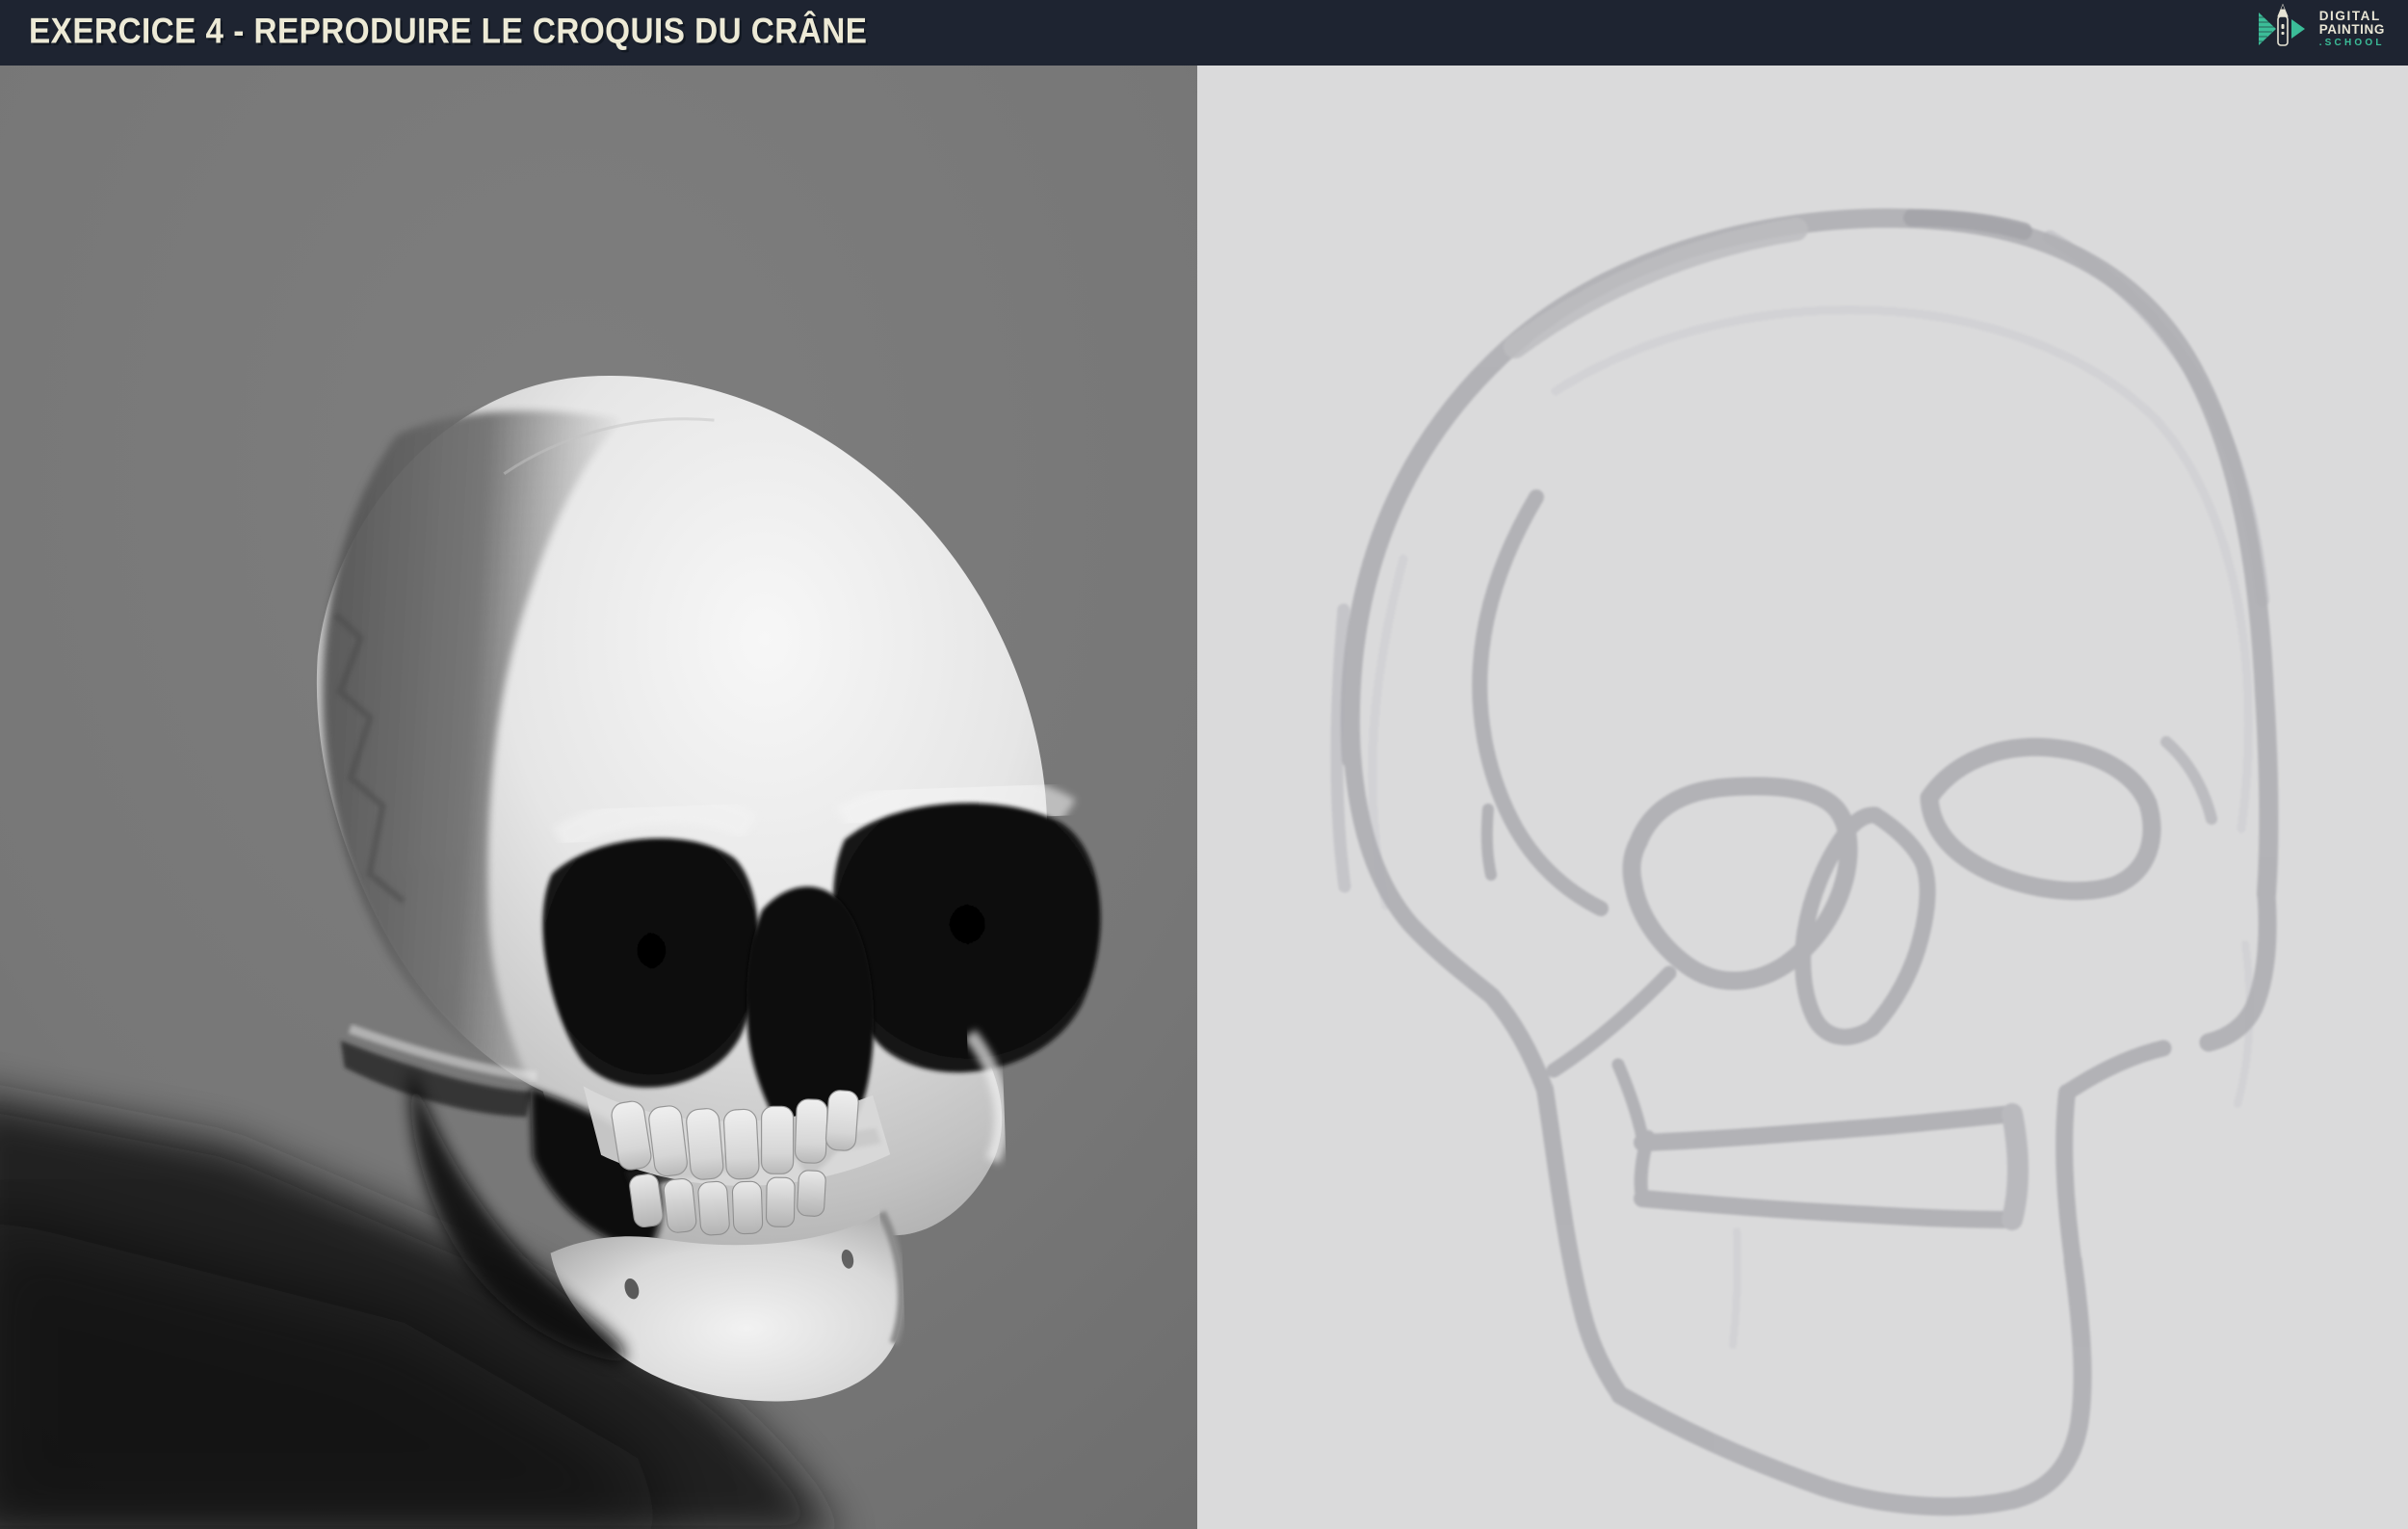  Describe the element at coordinates (2349, 15) in the screenshot. I see `logo-text-digital: DIGITAL` at that location.